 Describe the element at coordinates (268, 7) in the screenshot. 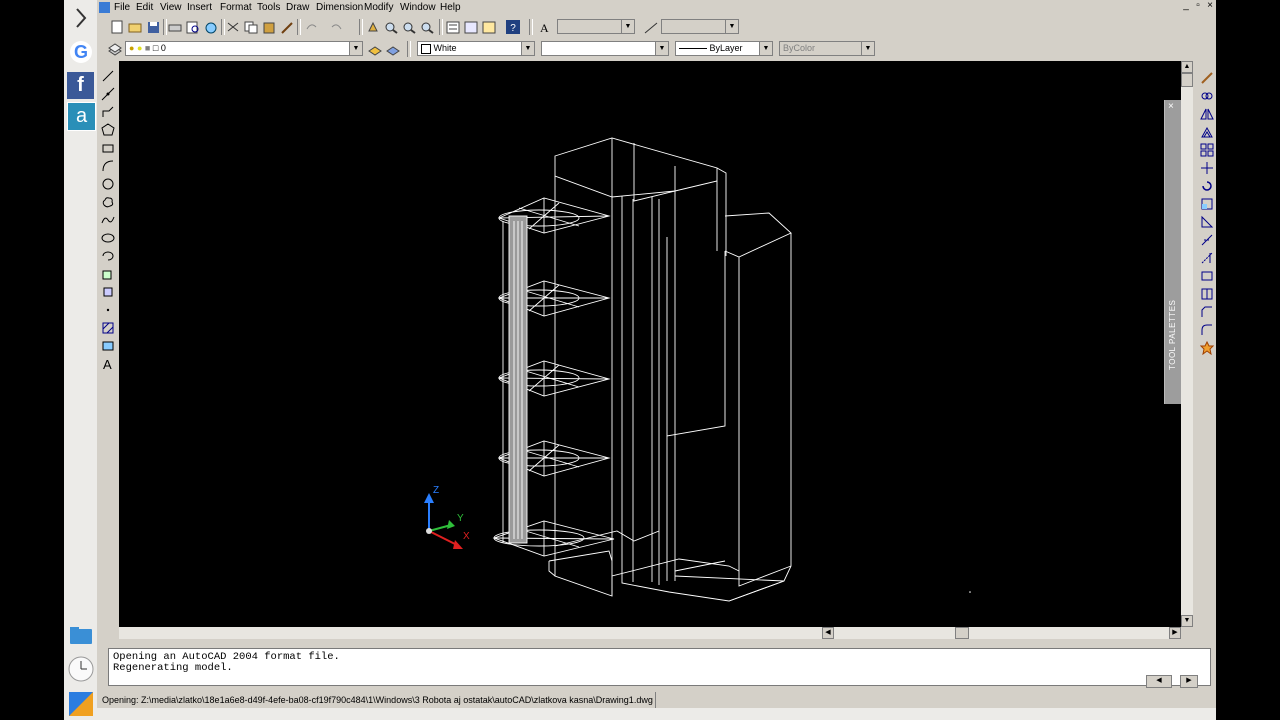

I see `menu-tools: Tools` at that location.